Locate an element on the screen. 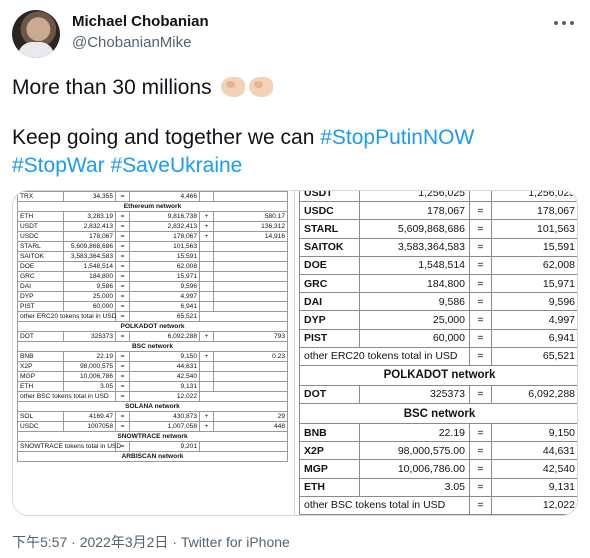  hashtag-link: #SaveUkraine is located at coordinates (176, 165).